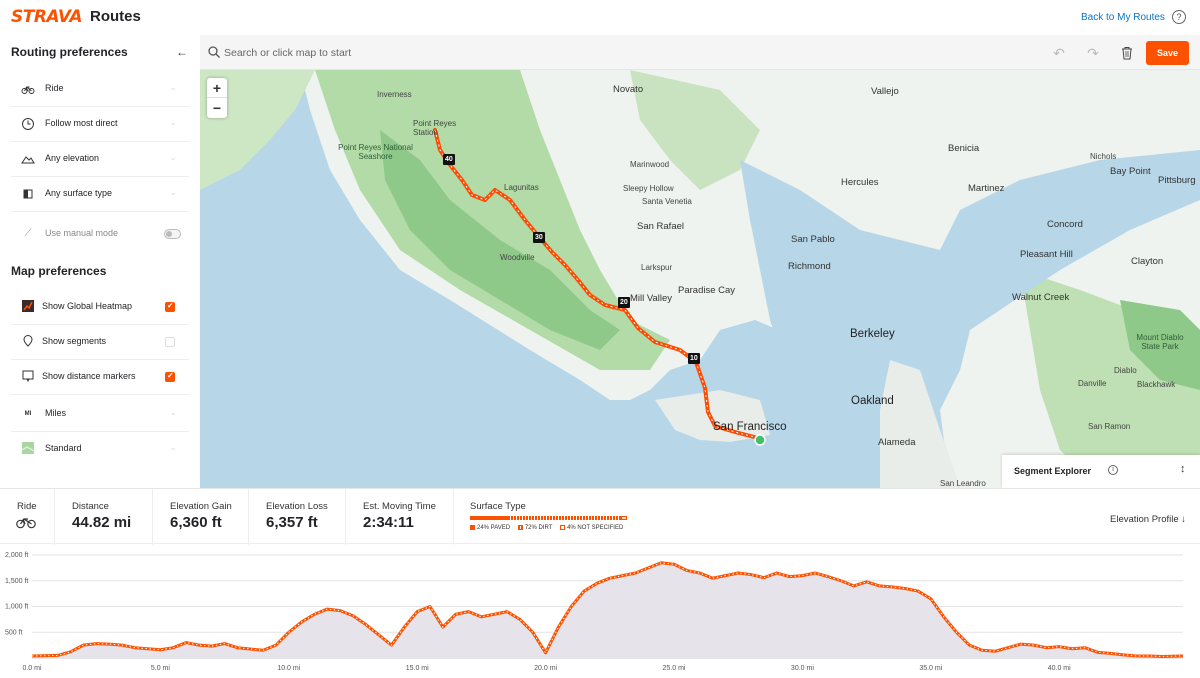 Image resolution: width=1200 pixels, height=678 pixels. I want to click on strava-logo: STRAVA, so click(47, 17).